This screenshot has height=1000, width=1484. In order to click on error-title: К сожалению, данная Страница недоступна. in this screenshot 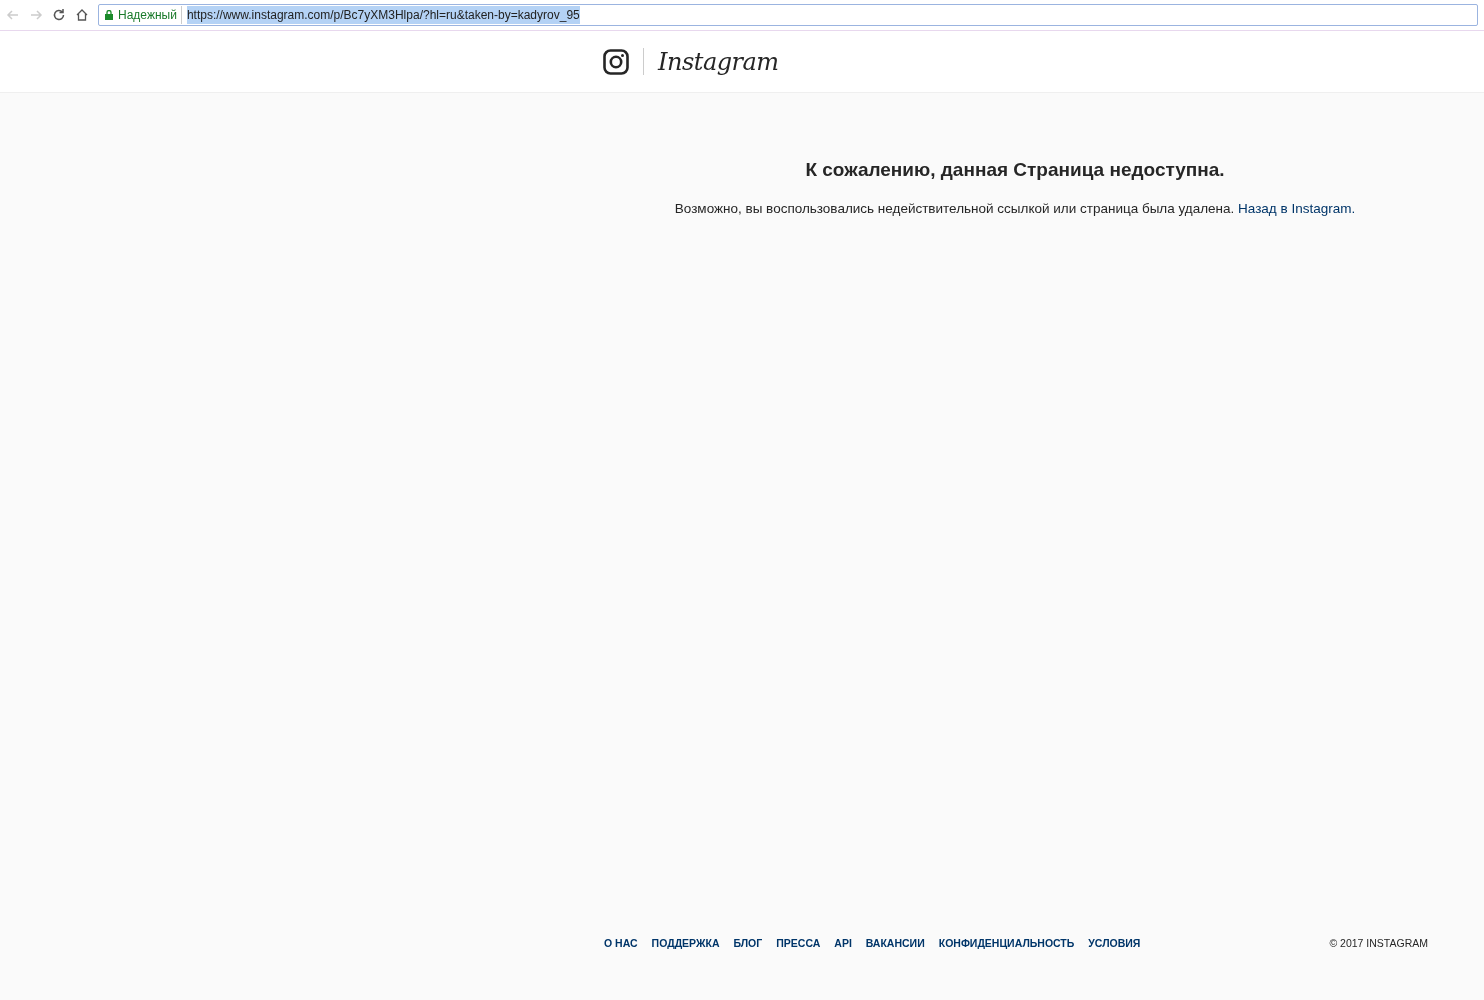, I will do `click(1015, 170)`.